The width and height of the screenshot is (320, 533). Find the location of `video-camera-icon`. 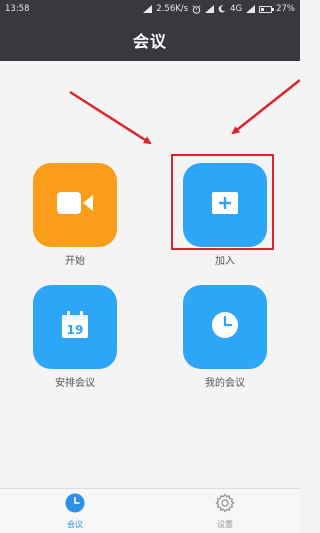

video-camera-icon is located at coordinates (75, 205).